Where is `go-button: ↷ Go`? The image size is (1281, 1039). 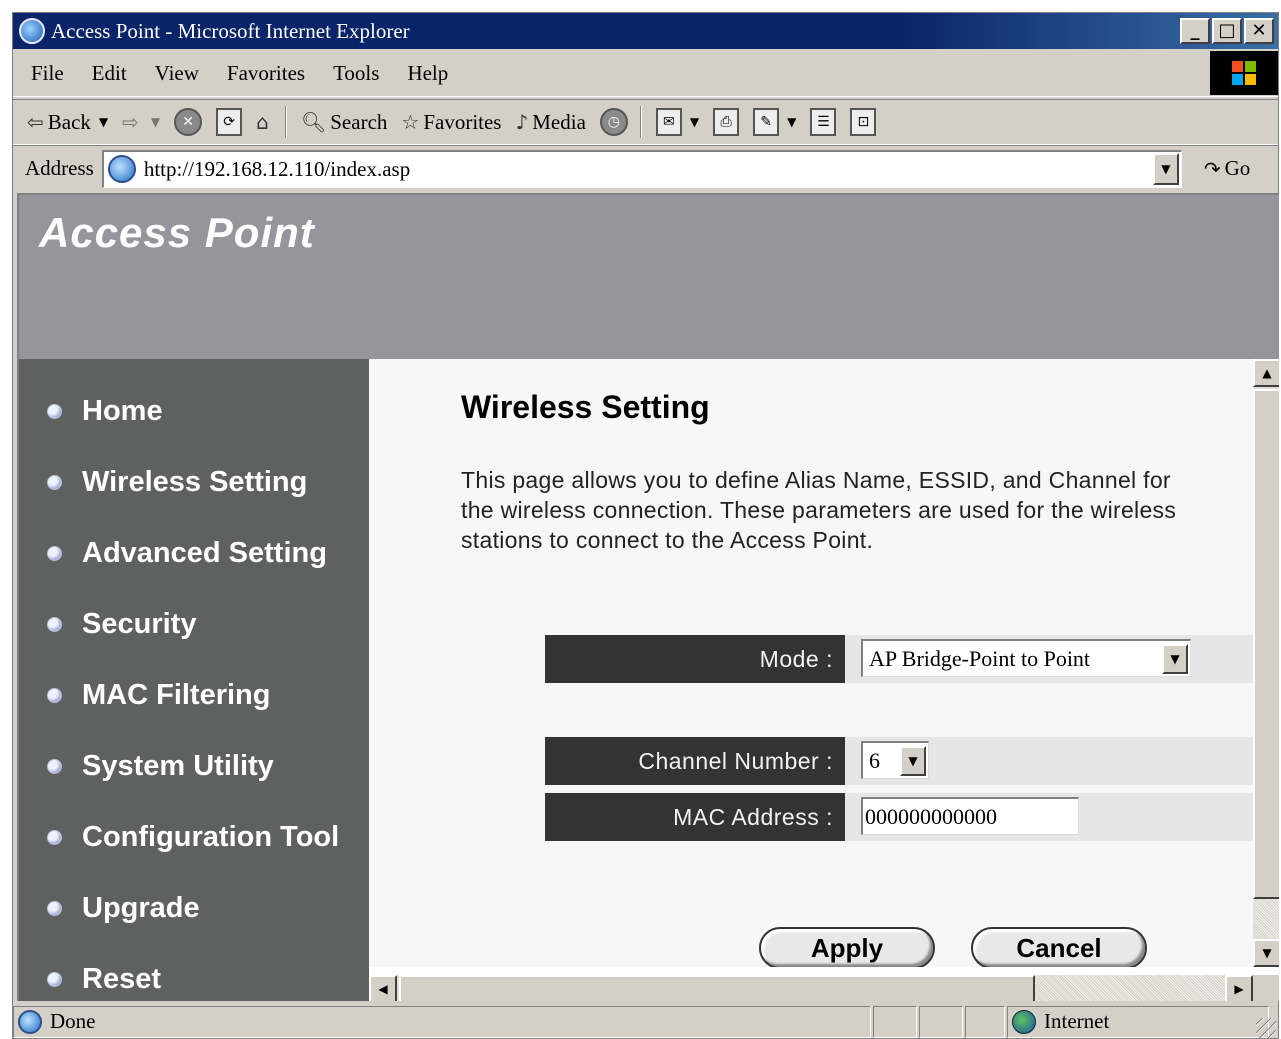
go-button: ↷ Go is located at coordinates (1227, 168).